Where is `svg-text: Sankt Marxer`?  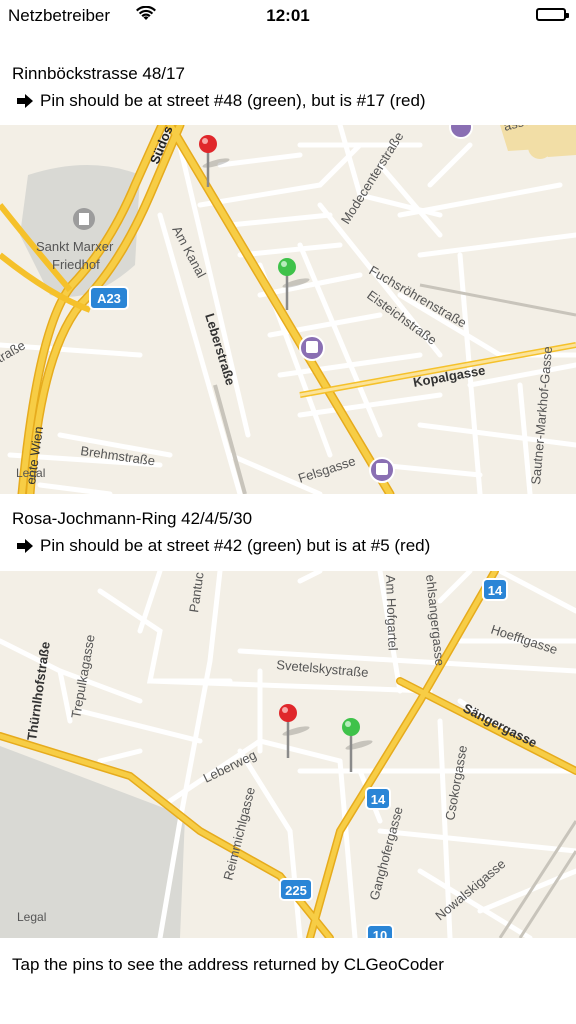
svg-text: Sankt Marxer is located at coordinates (75, 246).